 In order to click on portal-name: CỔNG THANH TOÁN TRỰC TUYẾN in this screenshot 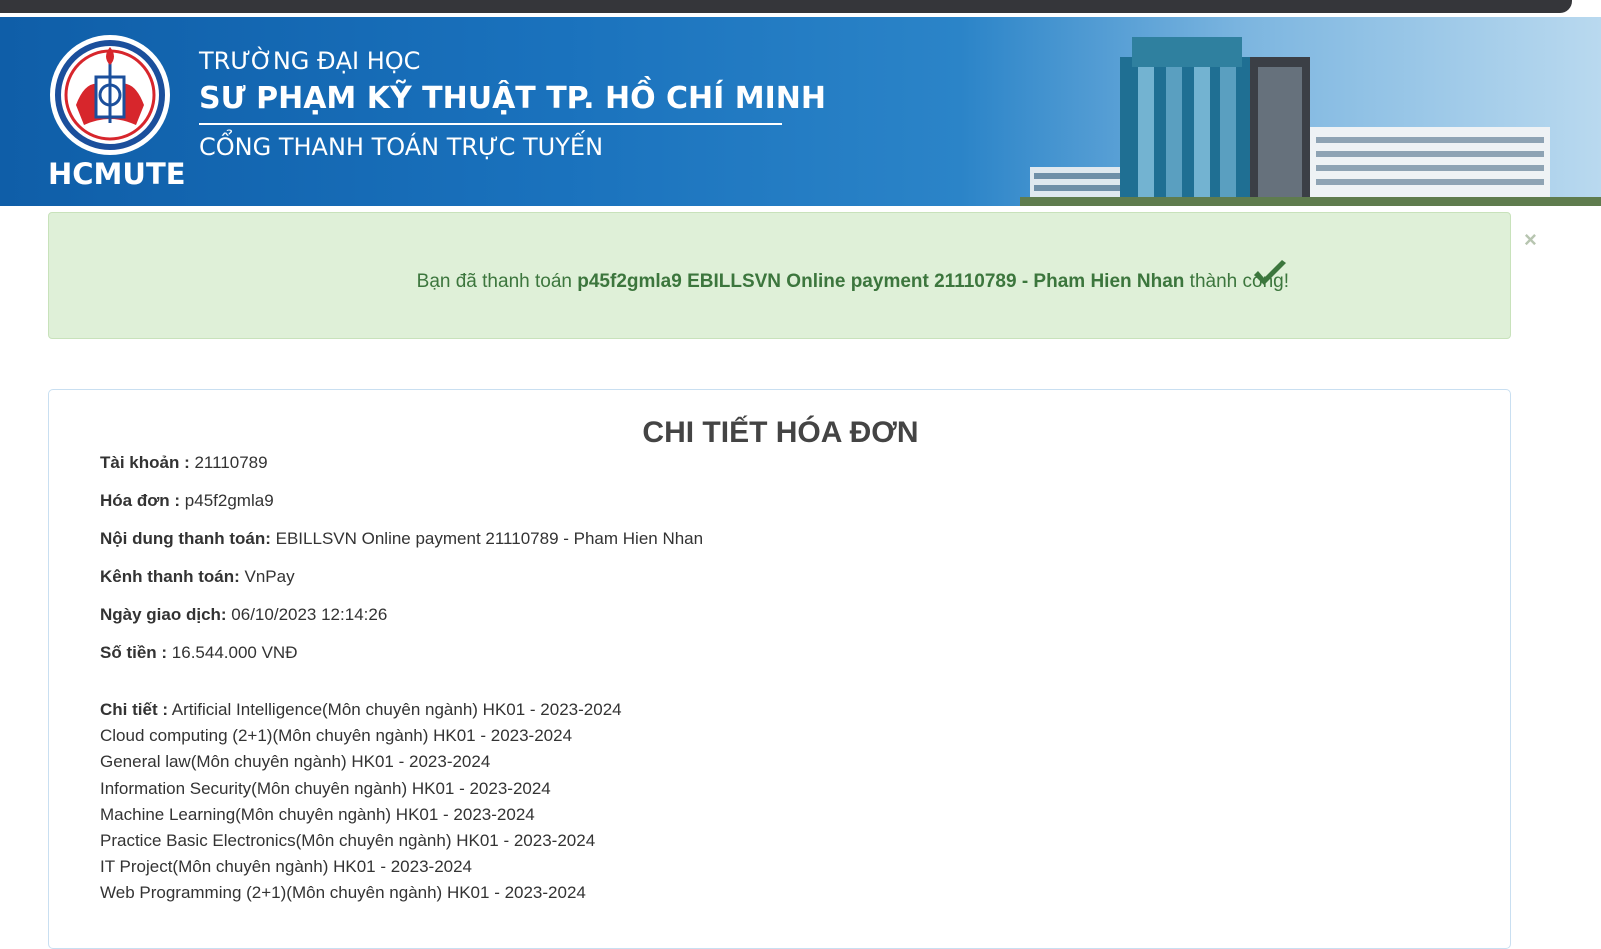, I will do `click(401, 147)`.